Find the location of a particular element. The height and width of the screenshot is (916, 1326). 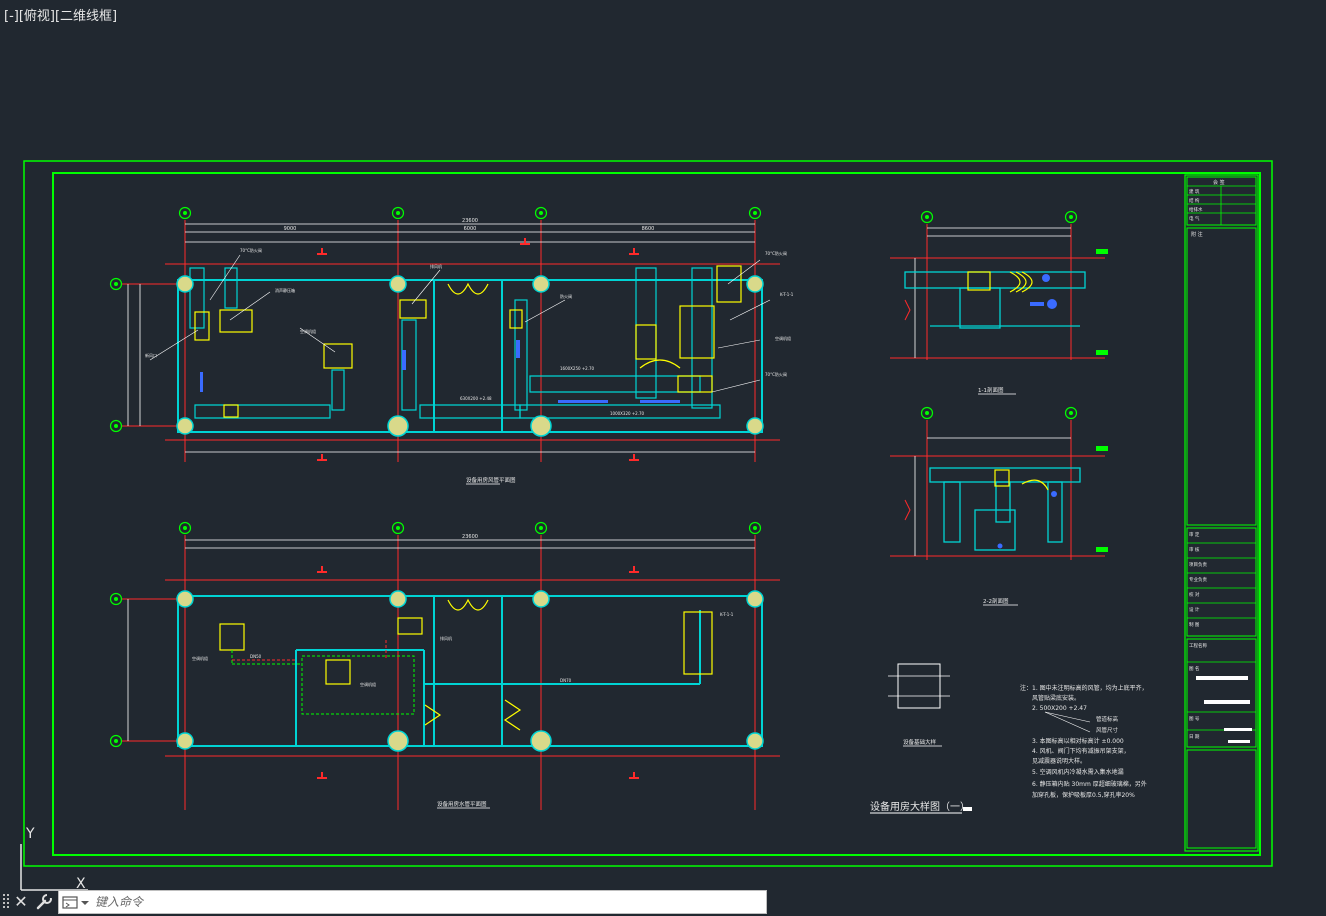

svg-text: DN50 is located at coordinates (256, 656).